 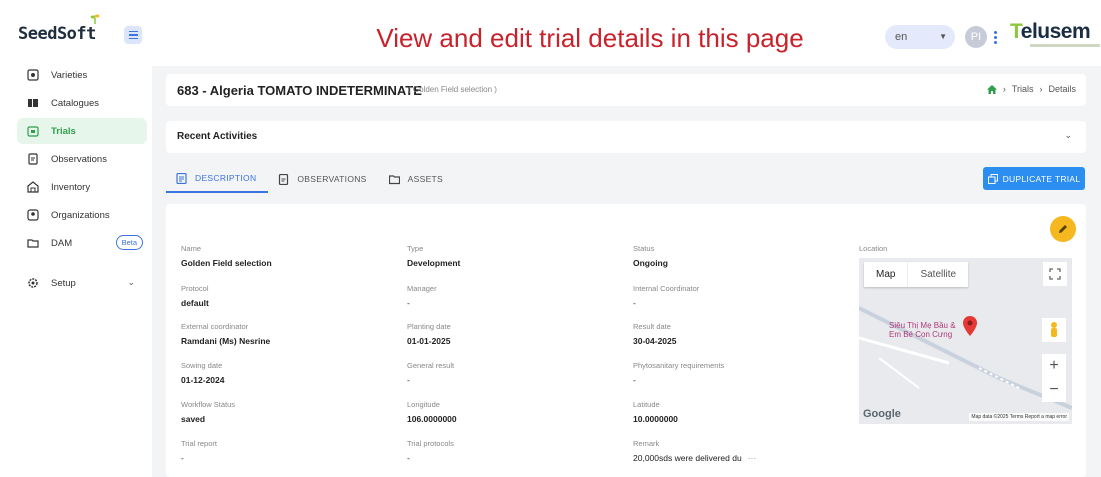 I want to click on sidebar-item-organizations: Organizations, so click(x=82, y=215).